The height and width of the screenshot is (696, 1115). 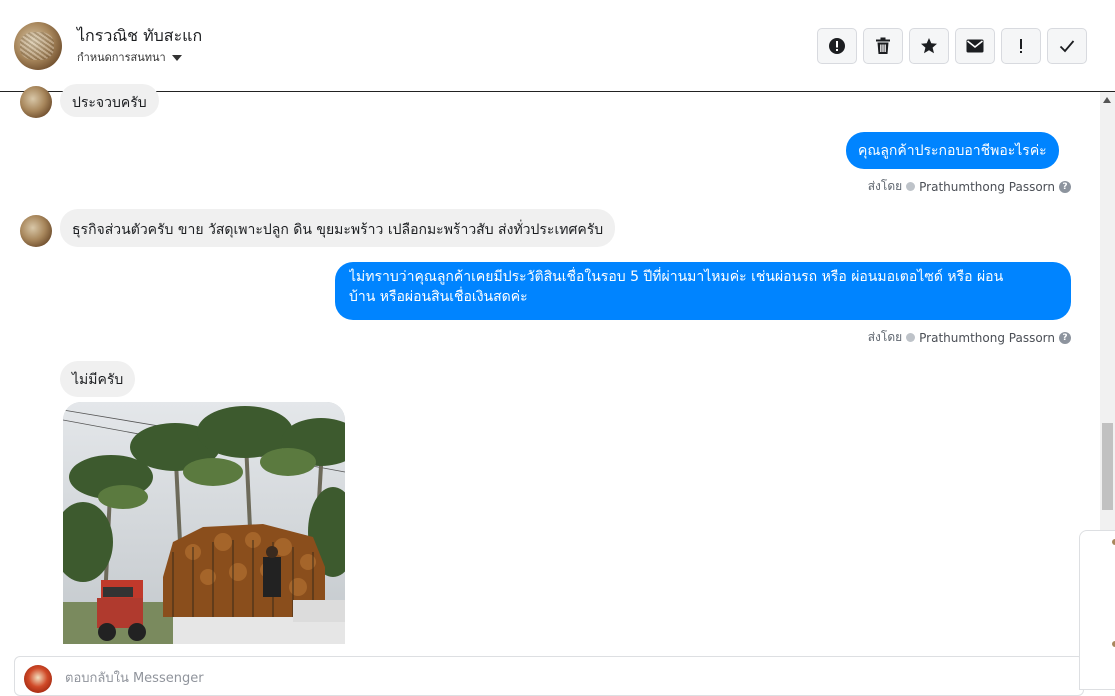 I want to click on conversation-settings-label: กำหนดการสนทนา, so click(x=121, y=57).